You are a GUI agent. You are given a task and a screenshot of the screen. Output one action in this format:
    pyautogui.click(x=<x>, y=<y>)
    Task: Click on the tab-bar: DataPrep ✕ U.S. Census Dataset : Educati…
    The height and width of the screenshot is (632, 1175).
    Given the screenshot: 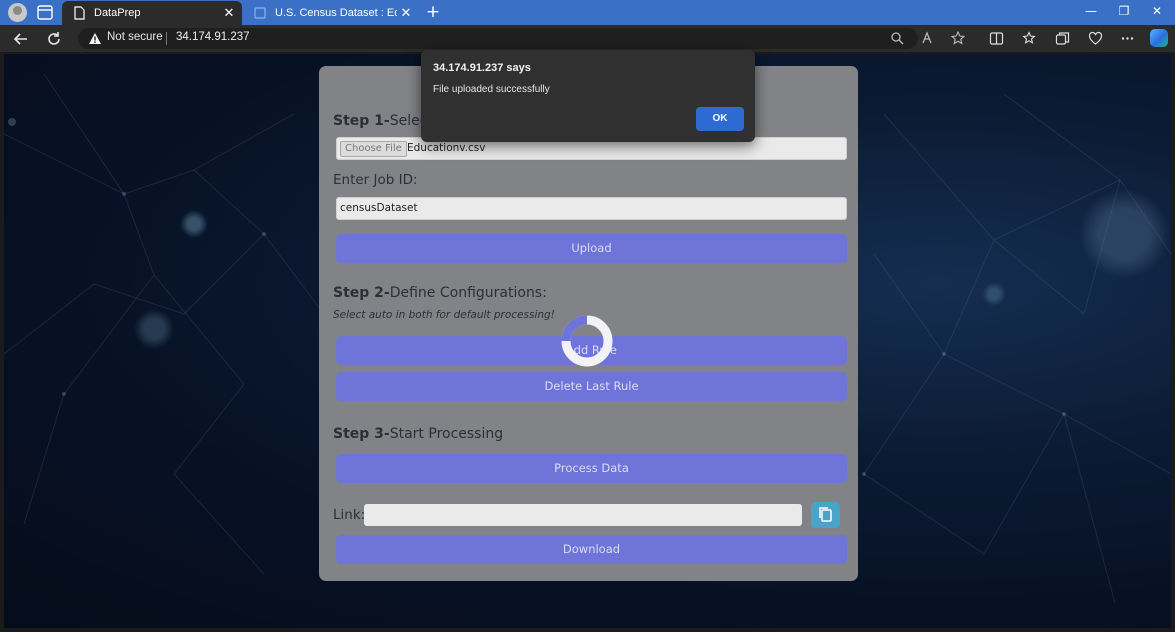 What is the action you would take?
    pyautogui.click(x=587, y=12)
    